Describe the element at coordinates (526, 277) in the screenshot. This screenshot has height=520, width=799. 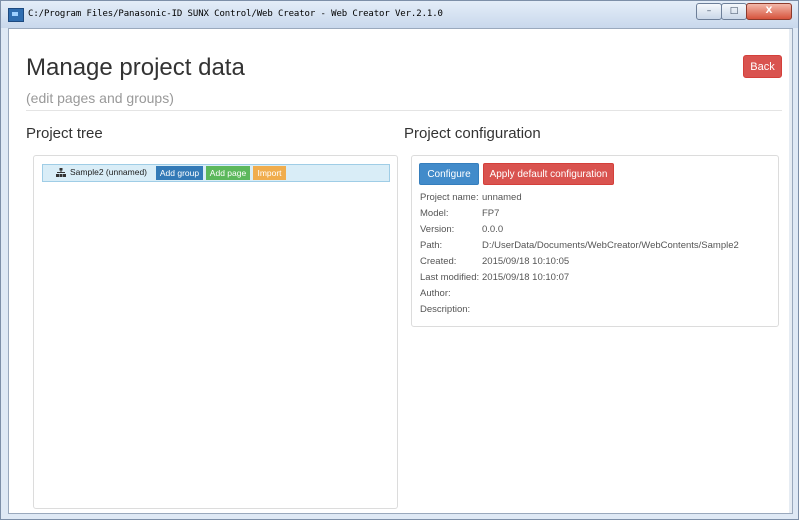
I see `last-modified-value: 2015/09/18 10:10:07` at that location.